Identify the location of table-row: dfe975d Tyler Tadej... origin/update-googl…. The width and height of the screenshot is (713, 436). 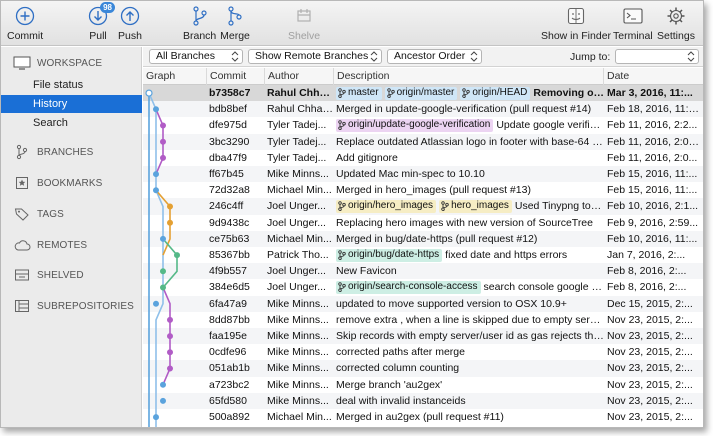
(423, 125).